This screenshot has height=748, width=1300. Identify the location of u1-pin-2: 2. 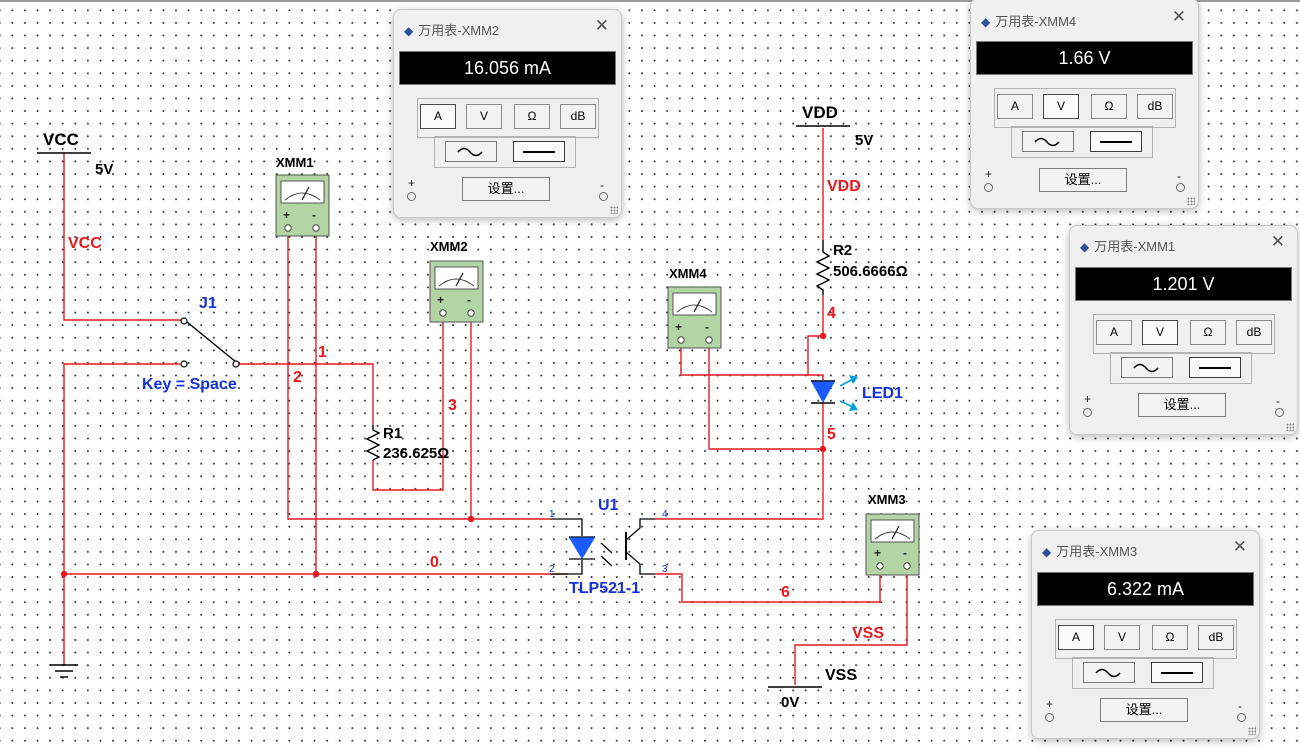
(552, 569).